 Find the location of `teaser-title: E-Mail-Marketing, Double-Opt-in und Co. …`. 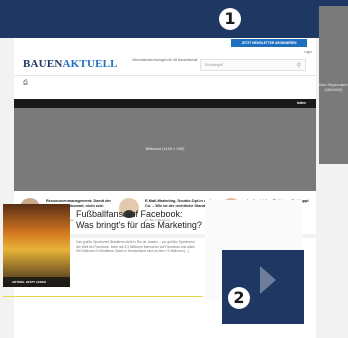

teaser-title: E-Mail-Marketing, Double-Opt-in und Co. … is located at coordinates (178, 203).